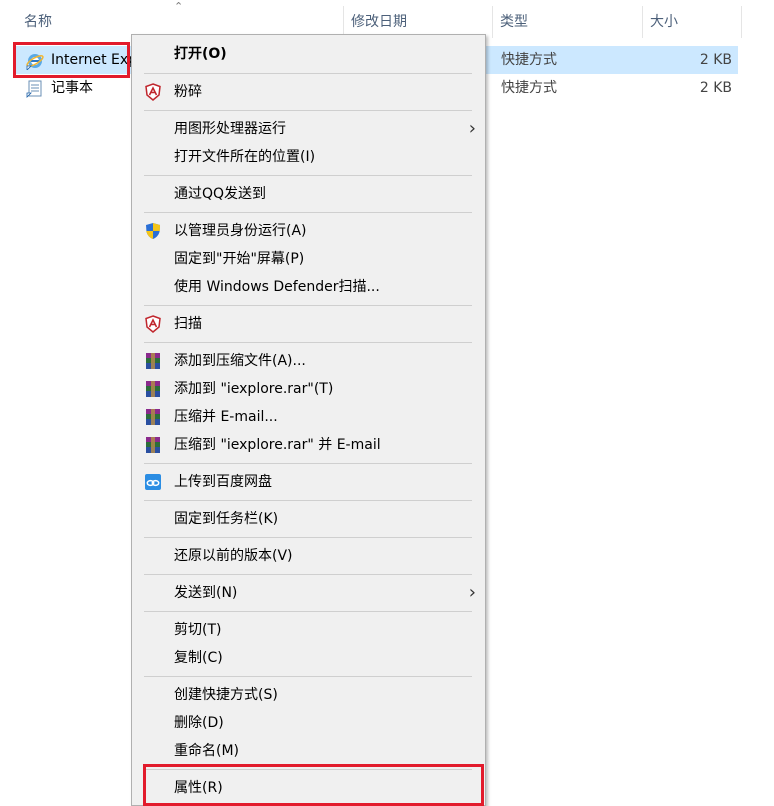 The image size is (774, 806). What do you see at coordinates (308, 723) in the screenshot?
I see `menu-item-delete: 删除(D)` at bounding box center [308, 723].